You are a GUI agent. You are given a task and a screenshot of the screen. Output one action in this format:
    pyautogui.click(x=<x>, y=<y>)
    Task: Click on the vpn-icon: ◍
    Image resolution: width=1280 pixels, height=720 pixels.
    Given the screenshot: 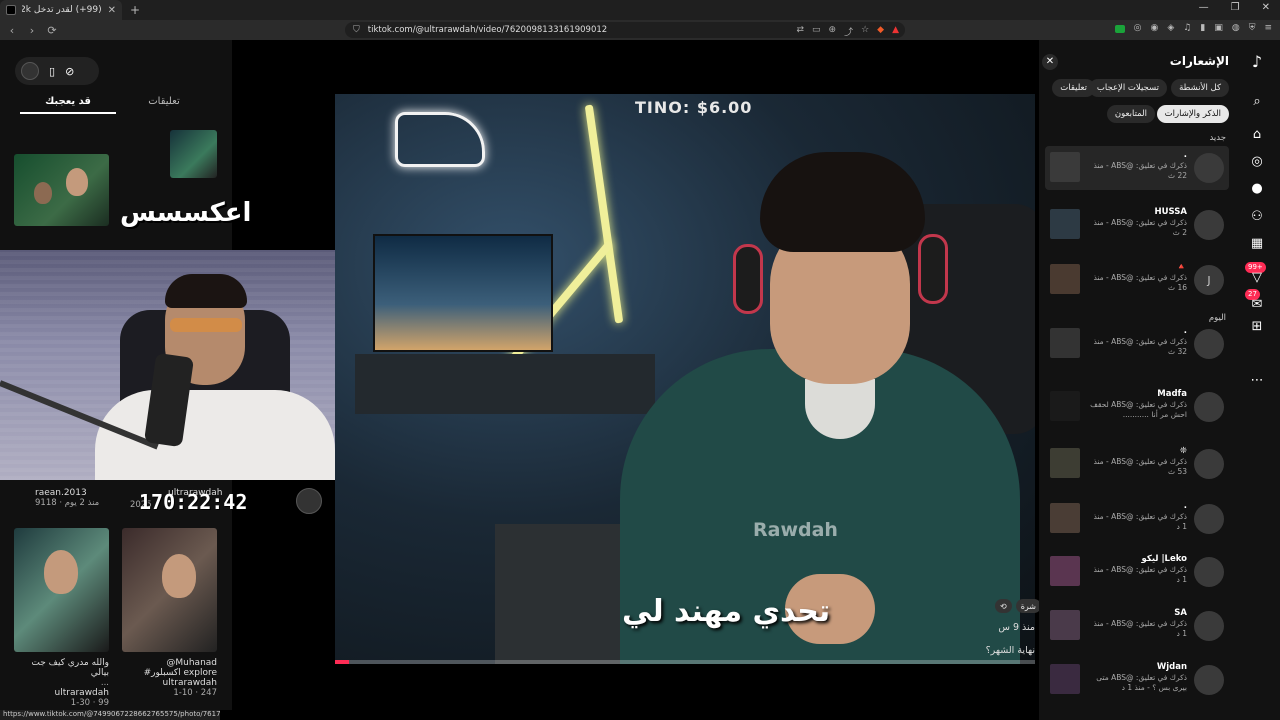 What is the action you would take?
    pyautogui.click(x=1236, y=28)
    